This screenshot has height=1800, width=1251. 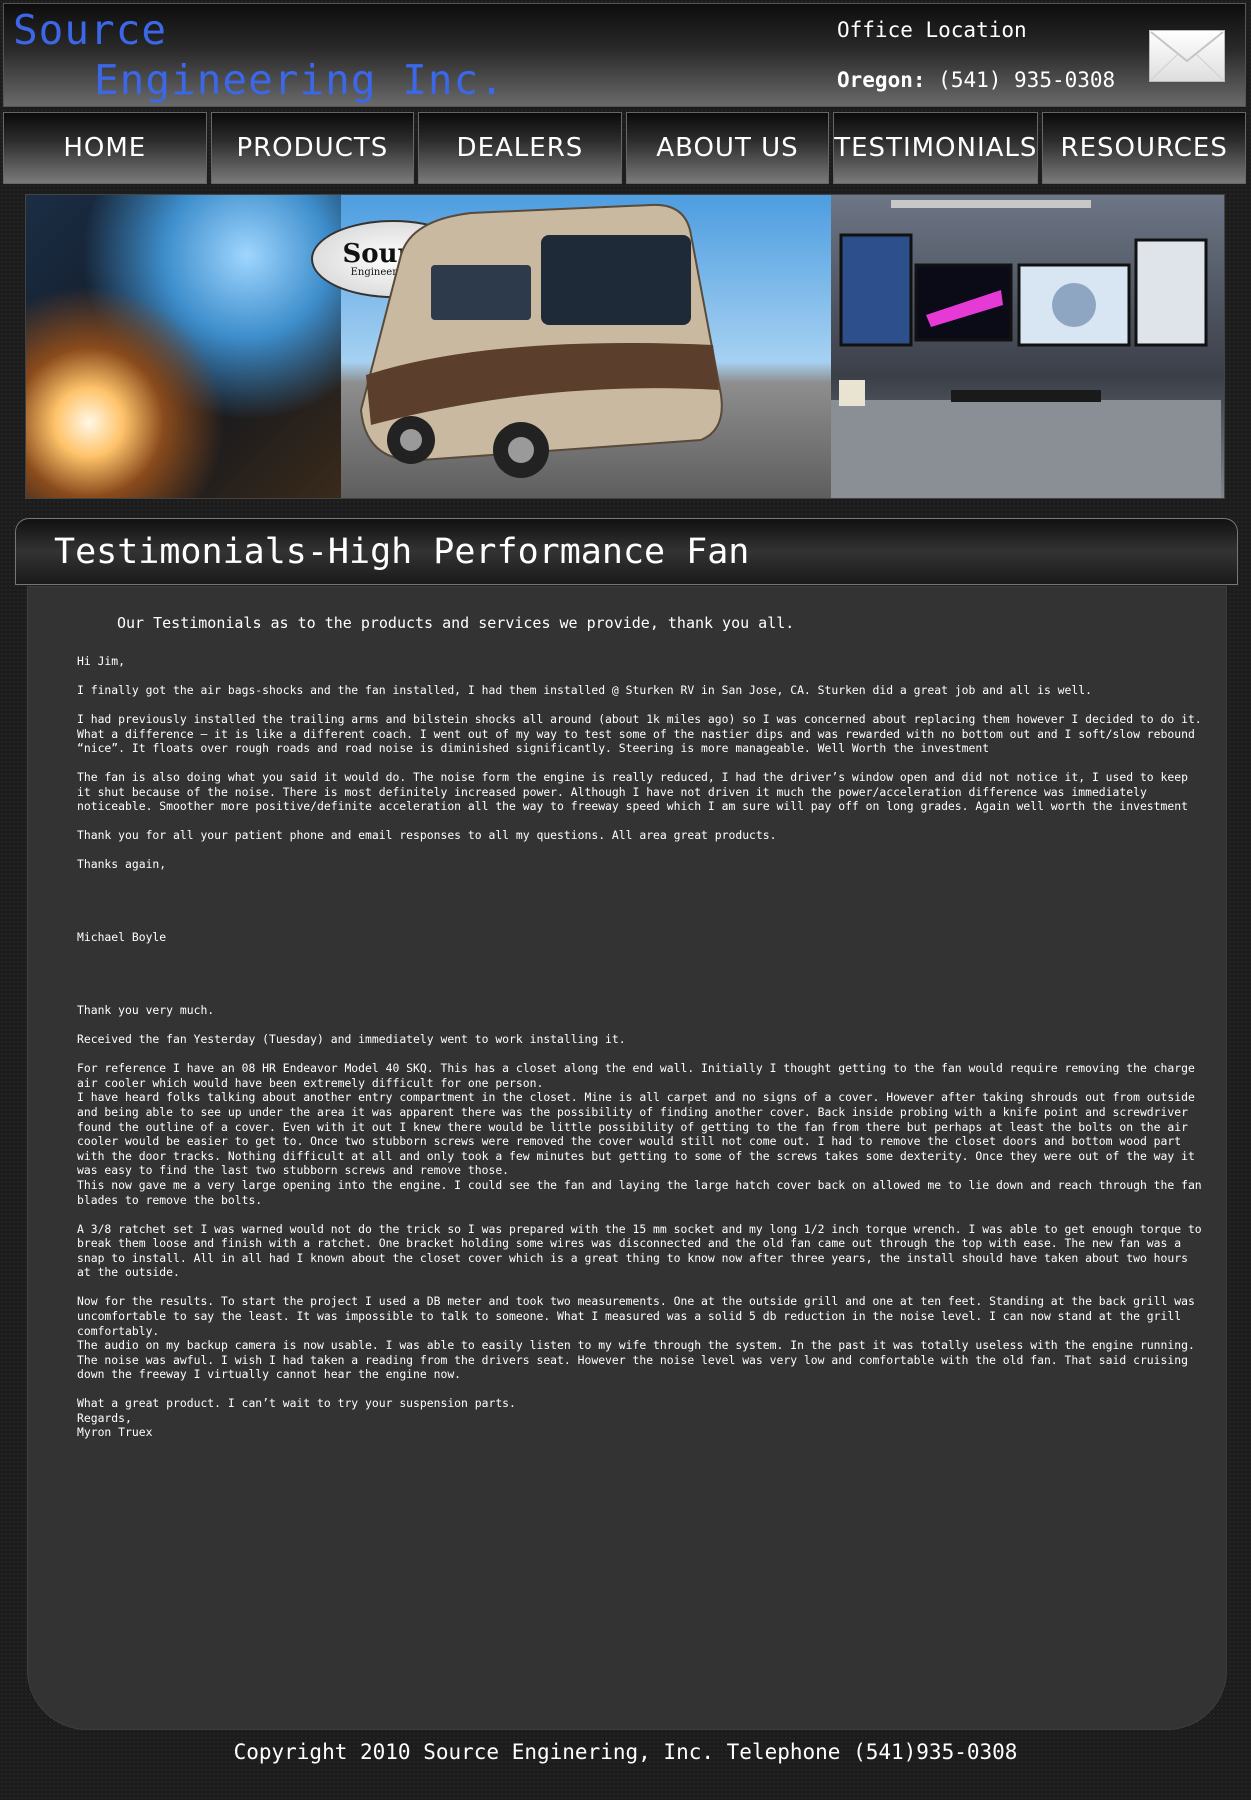 What do you see at coordinates (1027, 80) in the screenshot?
I see `oregon-phone-number: (541) 935-0308` at bounding box center [1027, 80].